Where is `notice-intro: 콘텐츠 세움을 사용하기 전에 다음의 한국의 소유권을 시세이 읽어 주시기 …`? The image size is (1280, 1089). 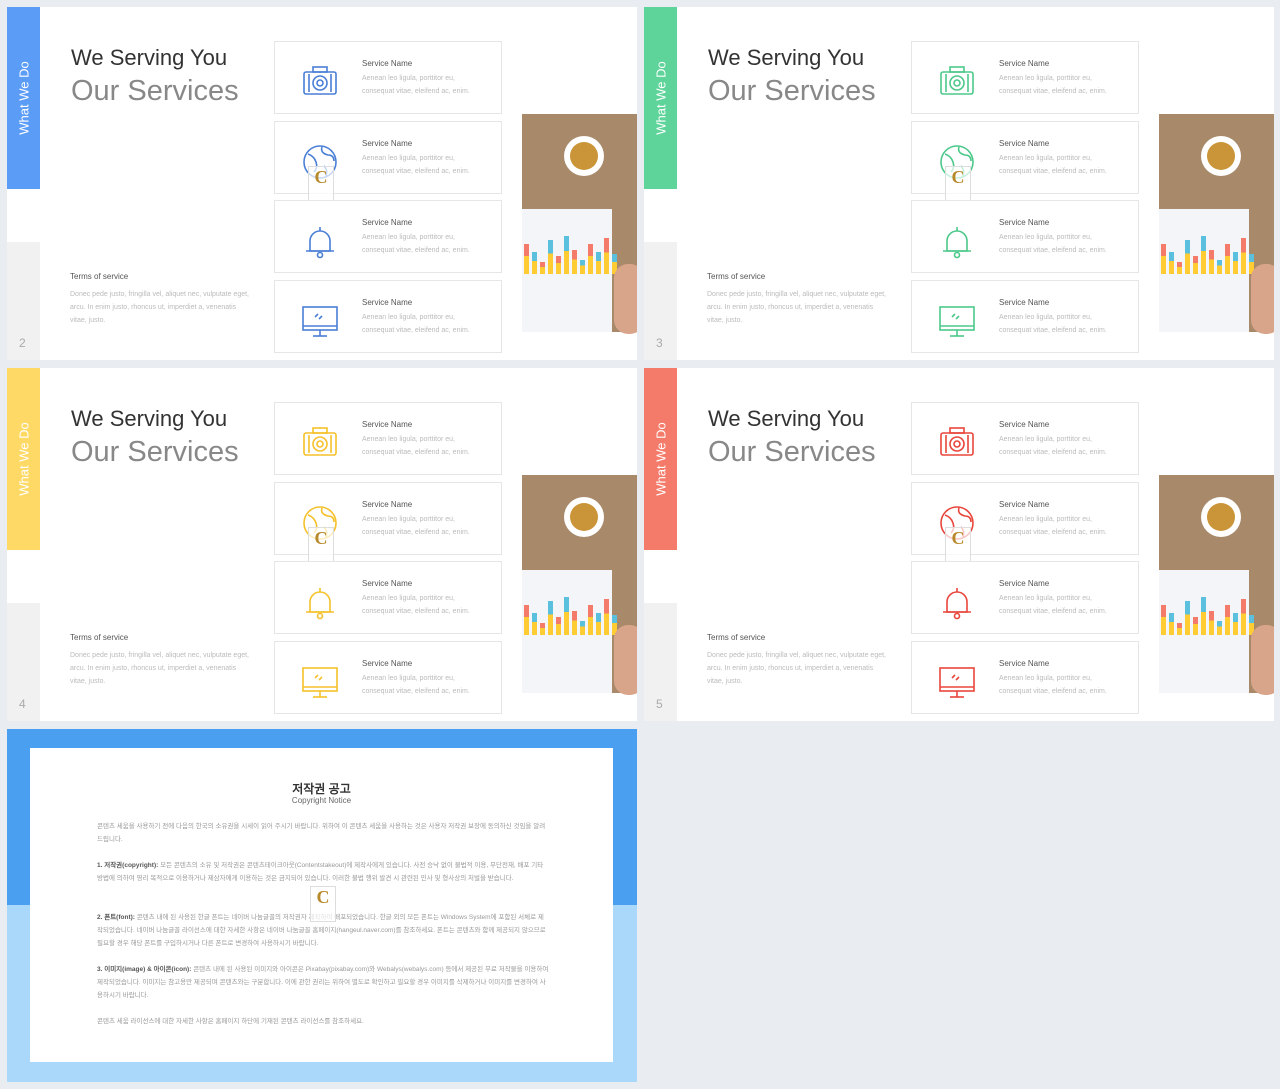 notice-intro: 콘텐츠 세움을 사용하기 전에 다음의 한국의 소유권을 시세이 읽어 주시기 … is located at coordinates (321, 833).